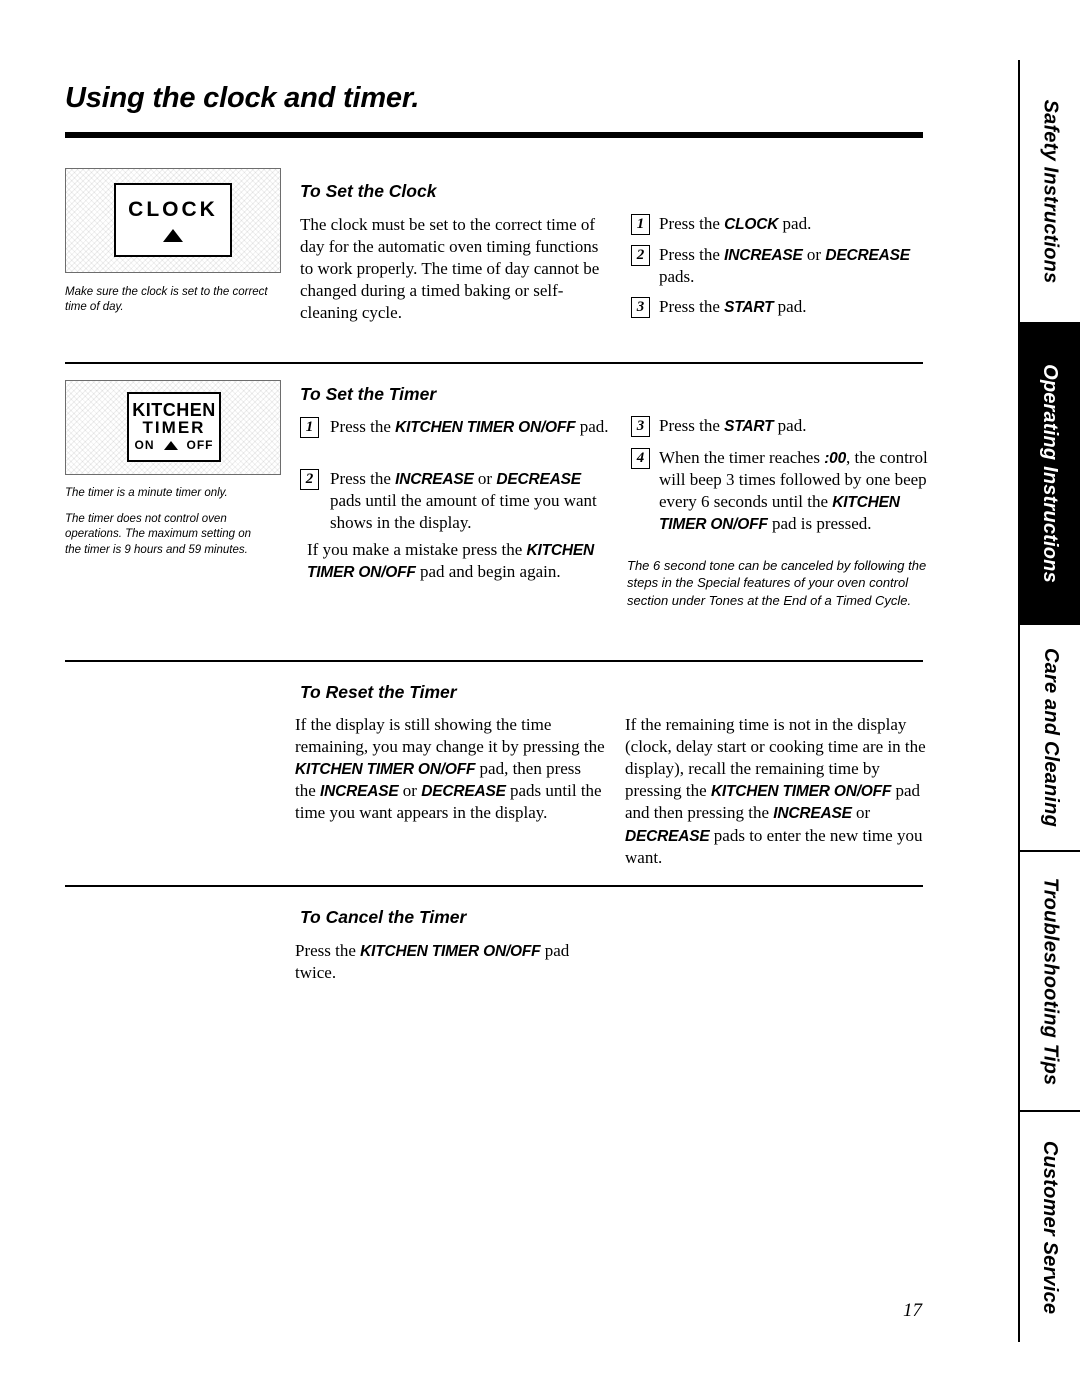 The image size is (1080, 1397). I want to click on timer-note-1: The timer is a minute timer only., so click(146, 493).